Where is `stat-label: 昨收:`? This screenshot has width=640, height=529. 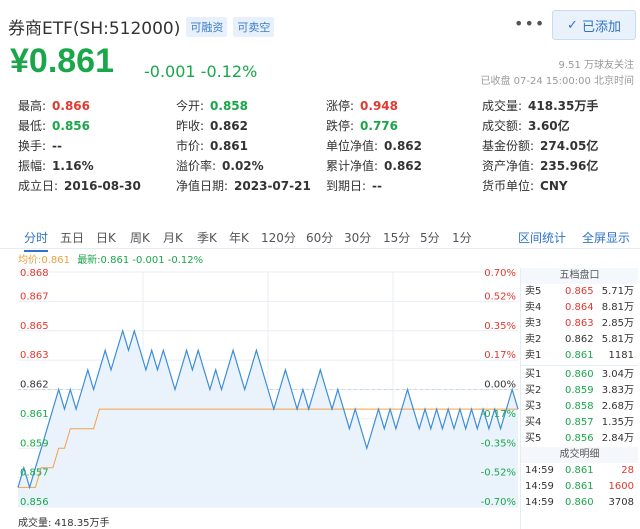 stat-label: 昨收: is located at coordinates (190, 126).